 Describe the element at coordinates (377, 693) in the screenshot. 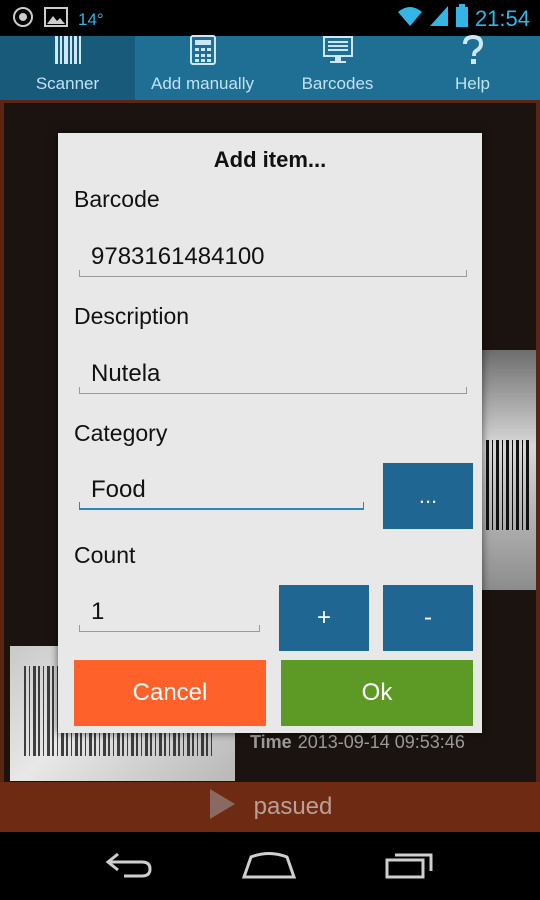

I see `ok-button: Ok` at that location.